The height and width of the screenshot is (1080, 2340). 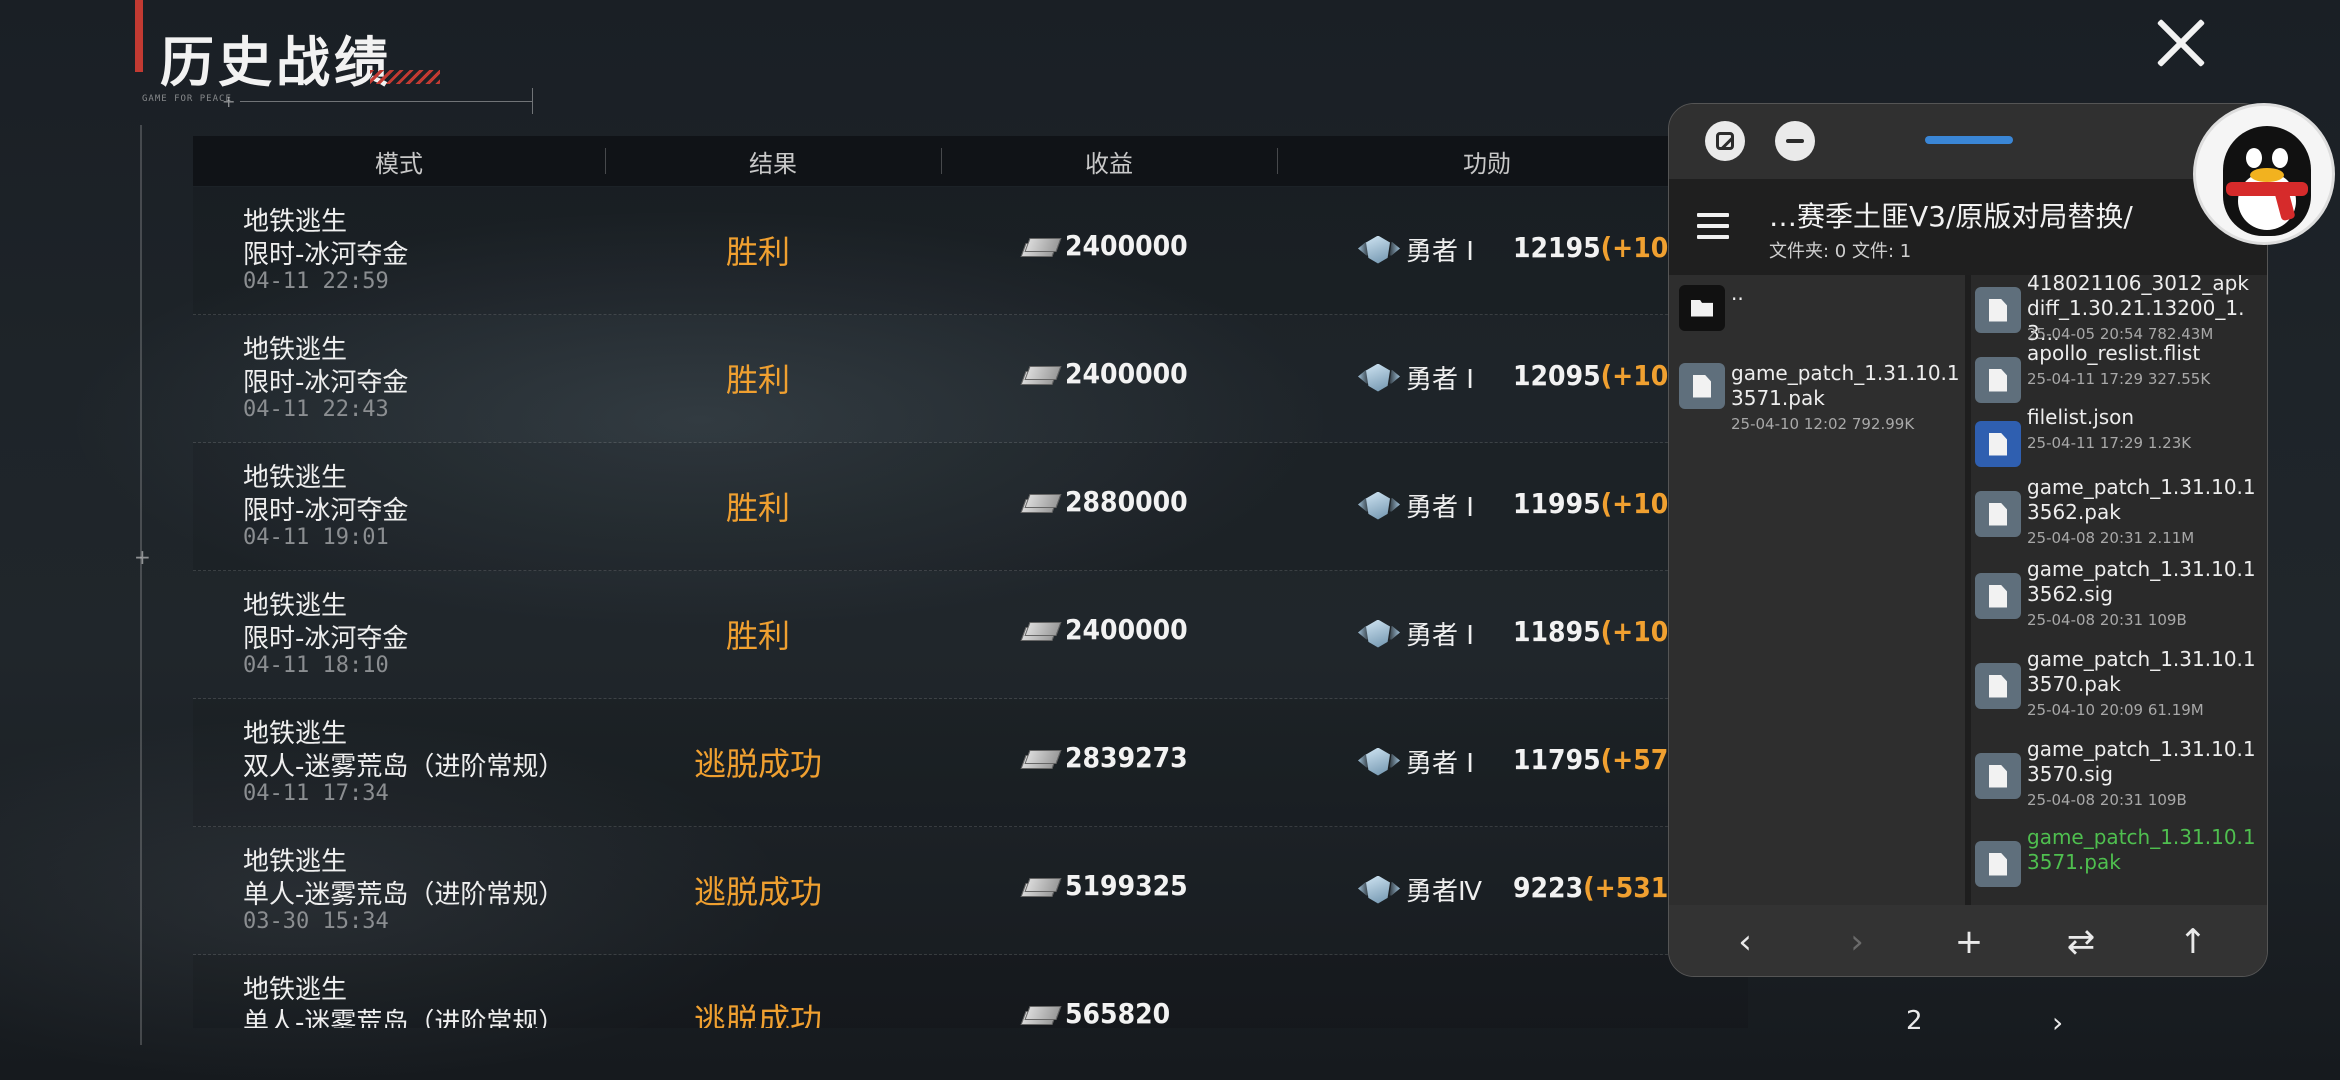 I want to click on page-title: 历史战绩, so click(x=276, y=62).